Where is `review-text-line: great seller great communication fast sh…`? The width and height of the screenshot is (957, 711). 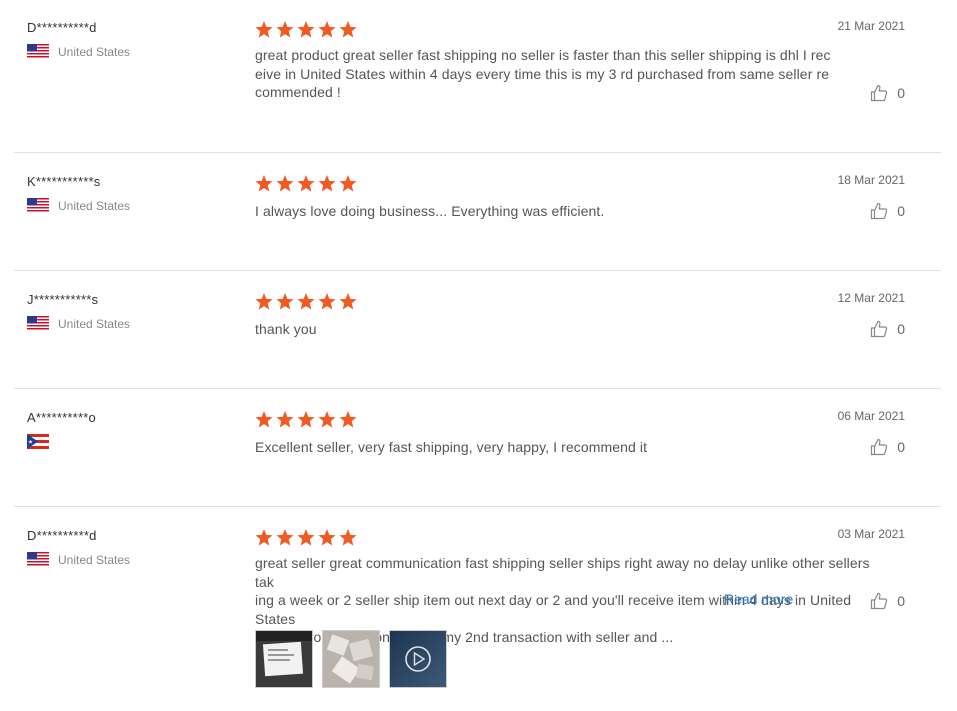
review-text-line: great seller great communication fast sh… is located at coordinates (562, 572).